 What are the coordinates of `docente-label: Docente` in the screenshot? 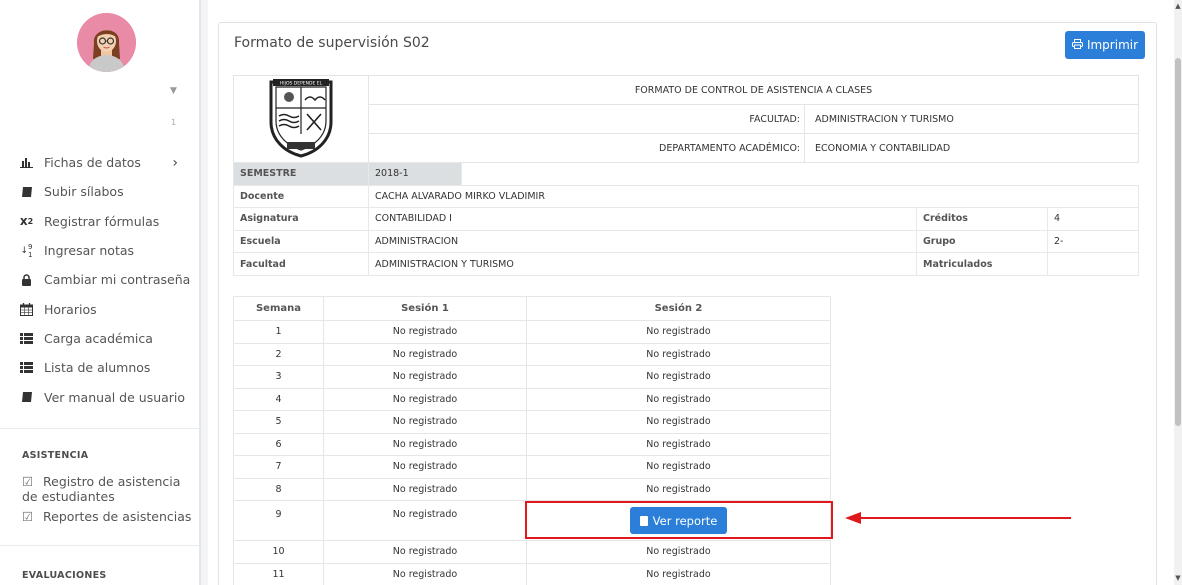 It's located at (301, 196).